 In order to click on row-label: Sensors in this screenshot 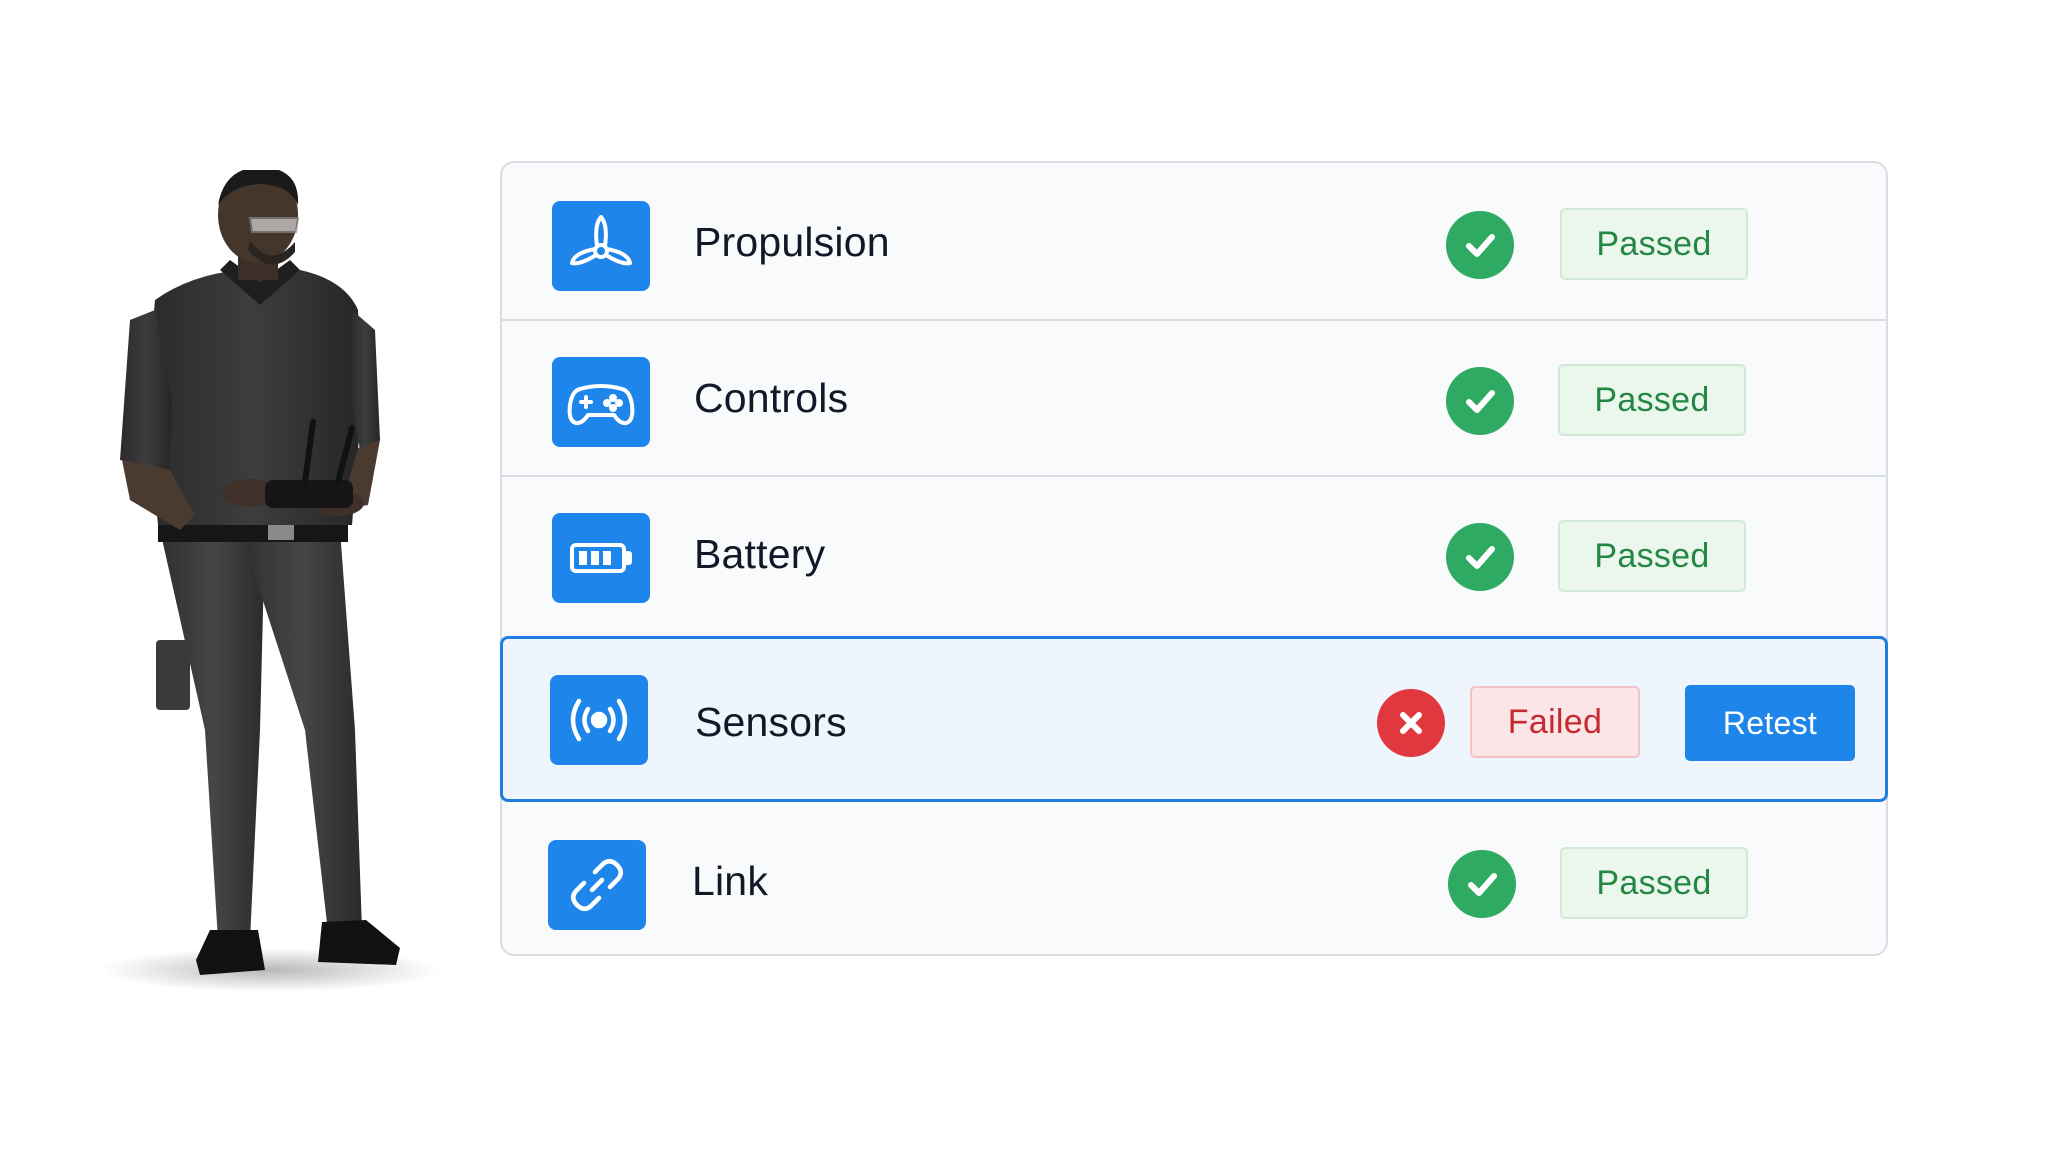, I will do `click(771, 722)`.